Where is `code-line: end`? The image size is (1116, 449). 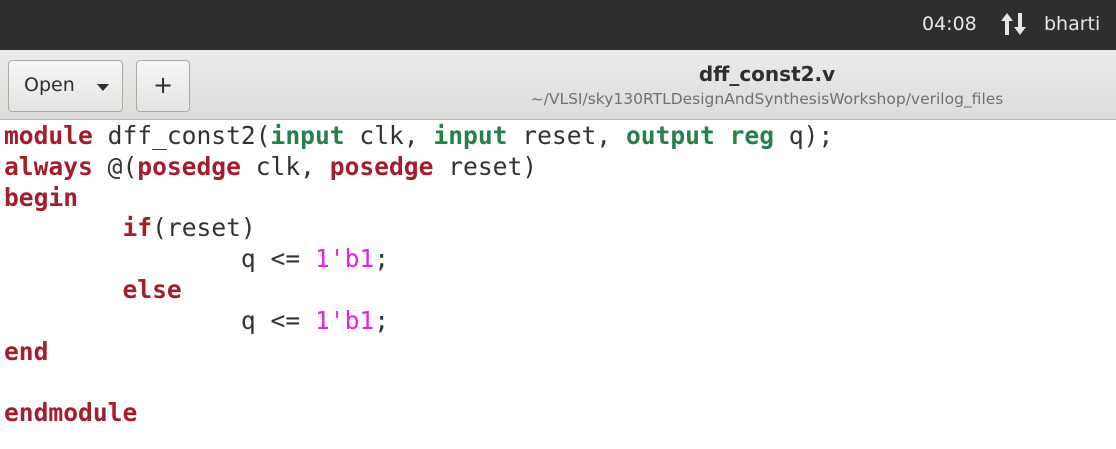 code-line: end is located at coordinates (418, 352).